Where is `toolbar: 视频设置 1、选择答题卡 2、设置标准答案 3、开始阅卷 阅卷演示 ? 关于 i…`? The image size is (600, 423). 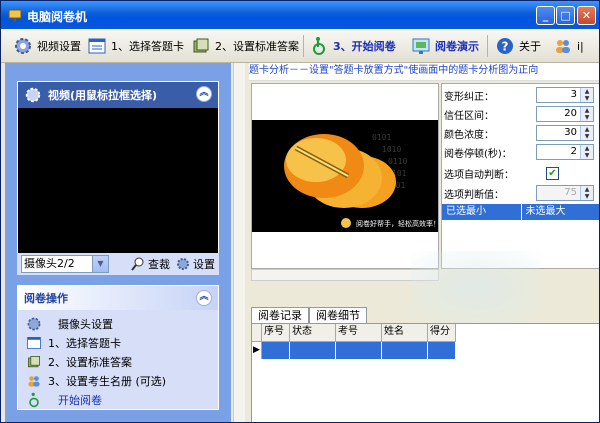
toolbar: 视频设置 1、选择答题卡 2、设置标准答案 3、开始阅卷 阅卷演示 ? 关于 i… is located at coordinates (300, 46).